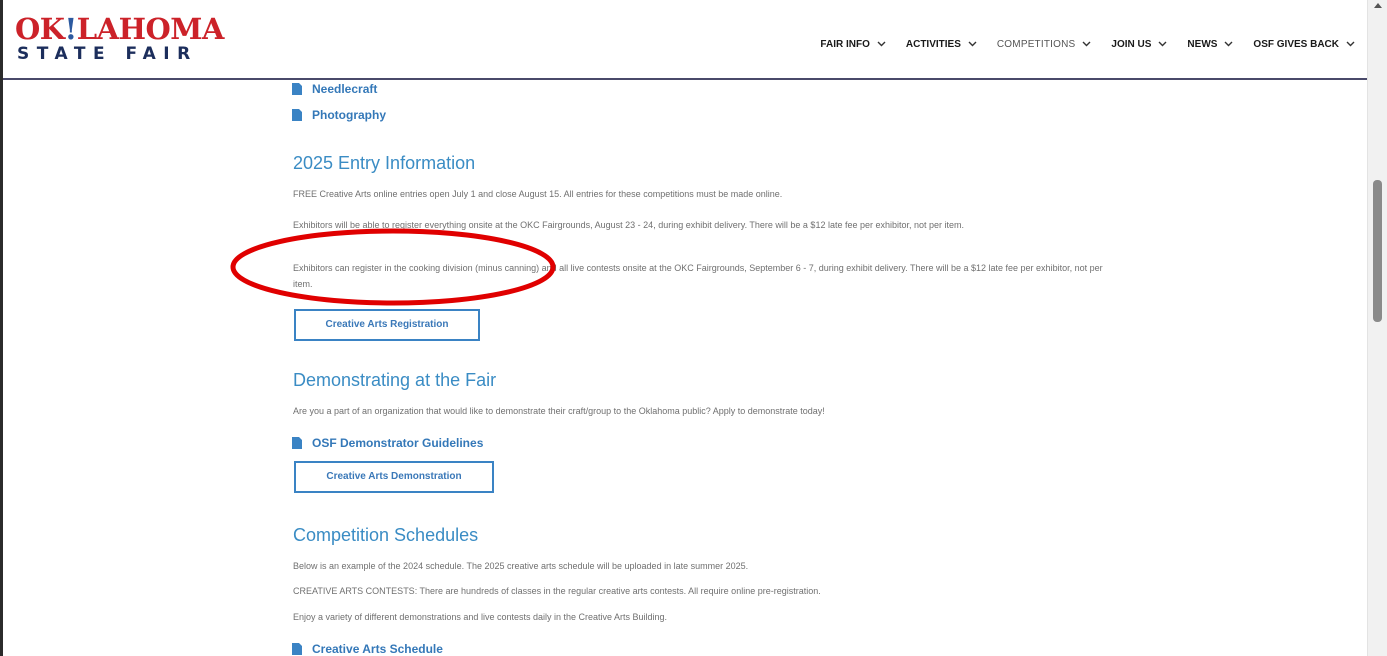  What do you see at coordinates (1210, 44) in the screenshot?
I see `nav-news: NEWS` at bounding box center [1210, 44].